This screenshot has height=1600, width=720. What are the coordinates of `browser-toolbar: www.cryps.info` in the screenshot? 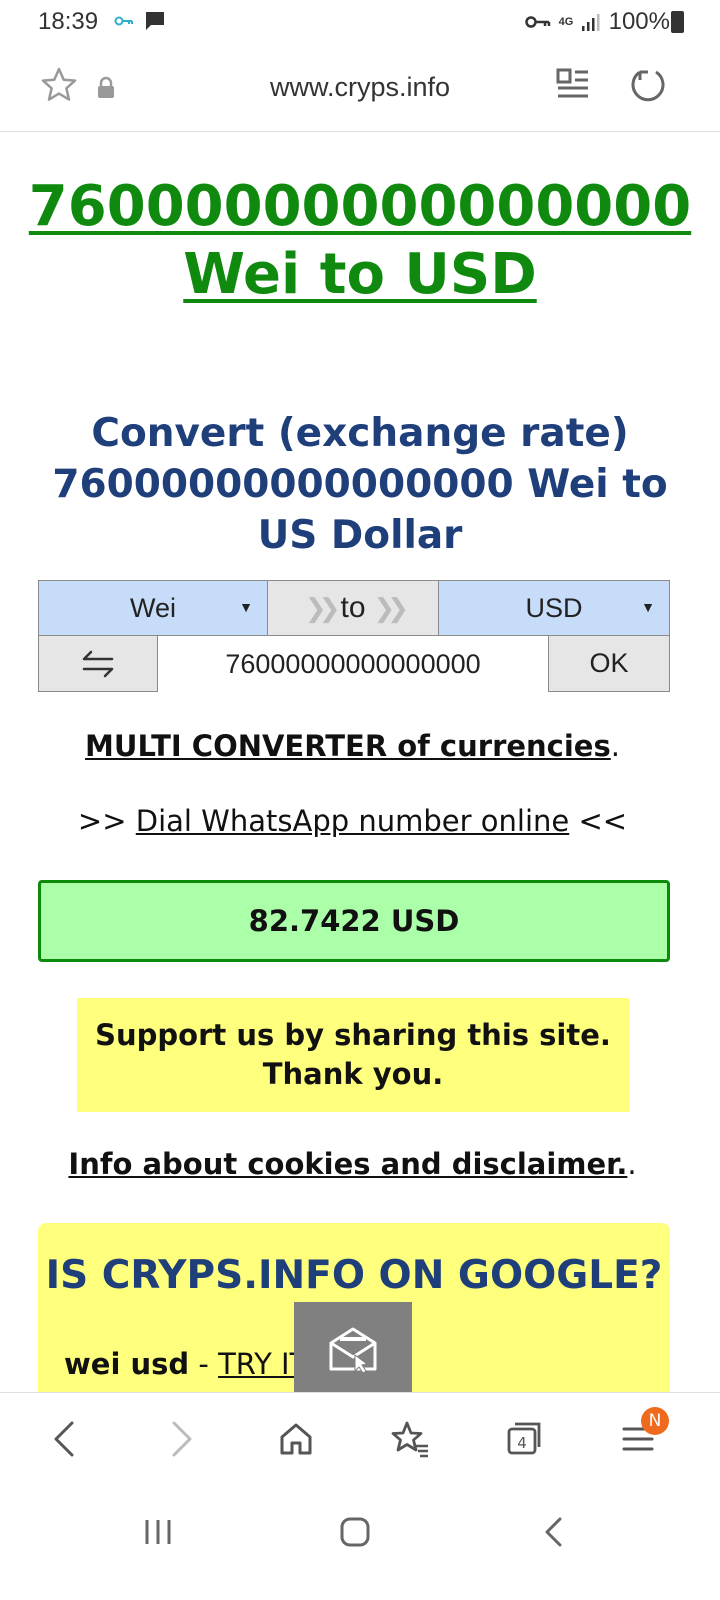 It's located at (360, 88).